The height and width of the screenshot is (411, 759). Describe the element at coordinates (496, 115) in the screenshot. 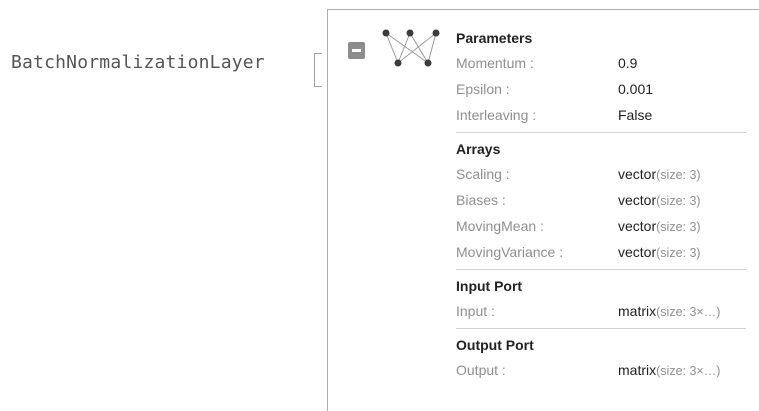

I see `param-key: Interleaving :` at that location.